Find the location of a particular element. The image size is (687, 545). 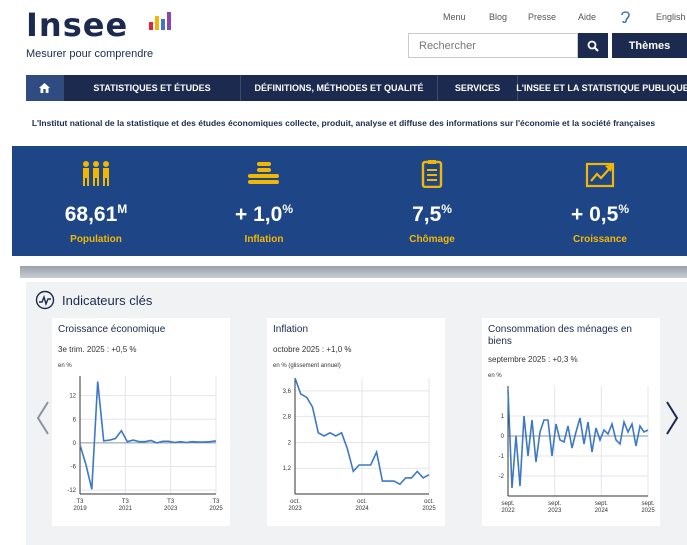

link-menu: Menu is located at coordinates (454, 17).